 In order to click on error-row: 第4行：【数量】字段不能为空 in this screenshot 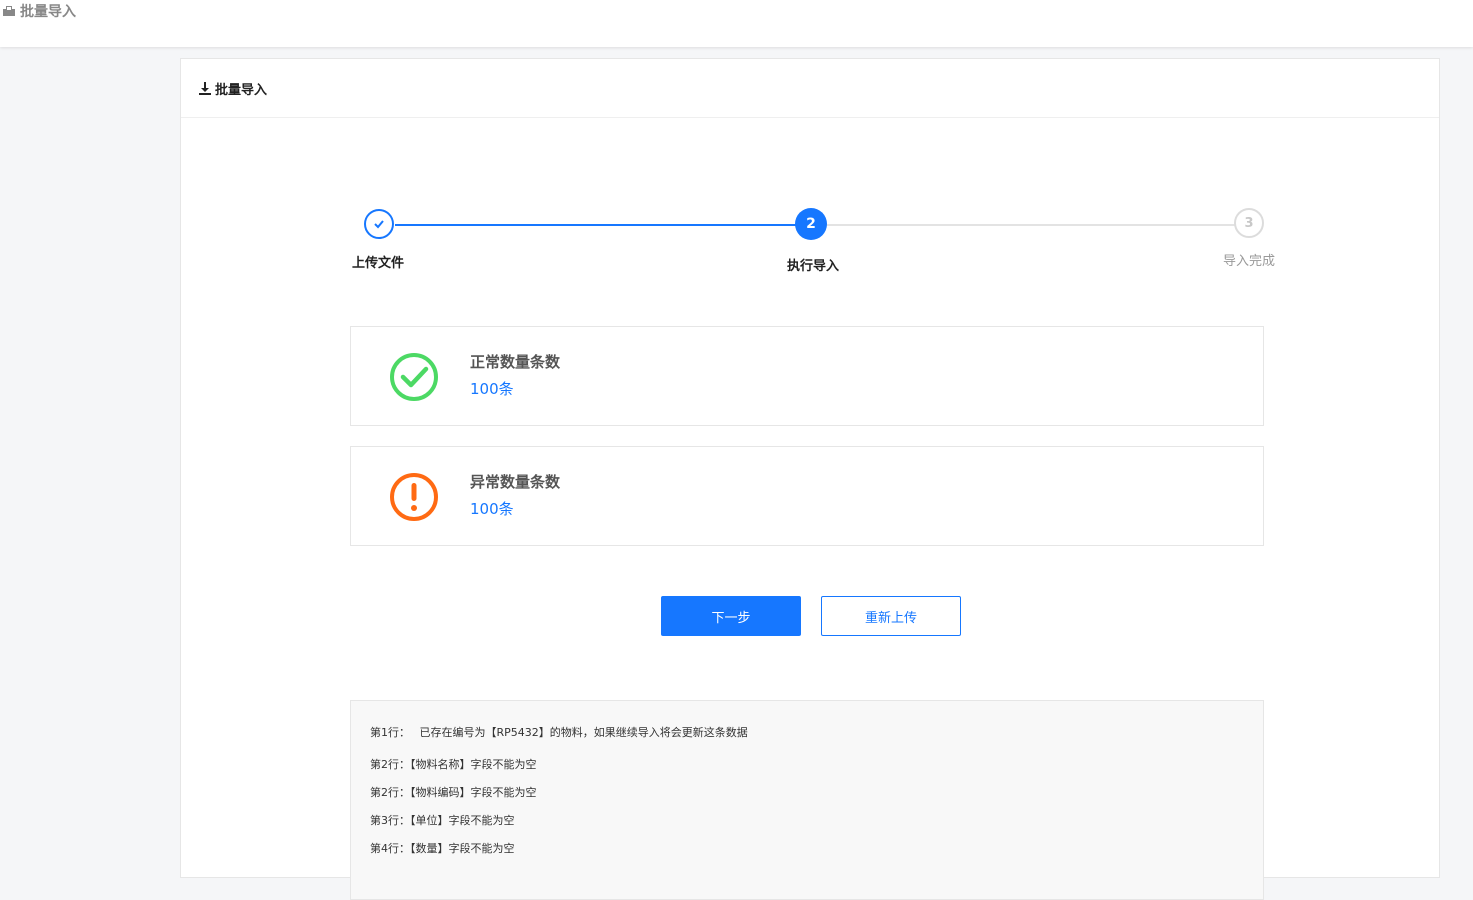, I will do `click(816, 856)`.